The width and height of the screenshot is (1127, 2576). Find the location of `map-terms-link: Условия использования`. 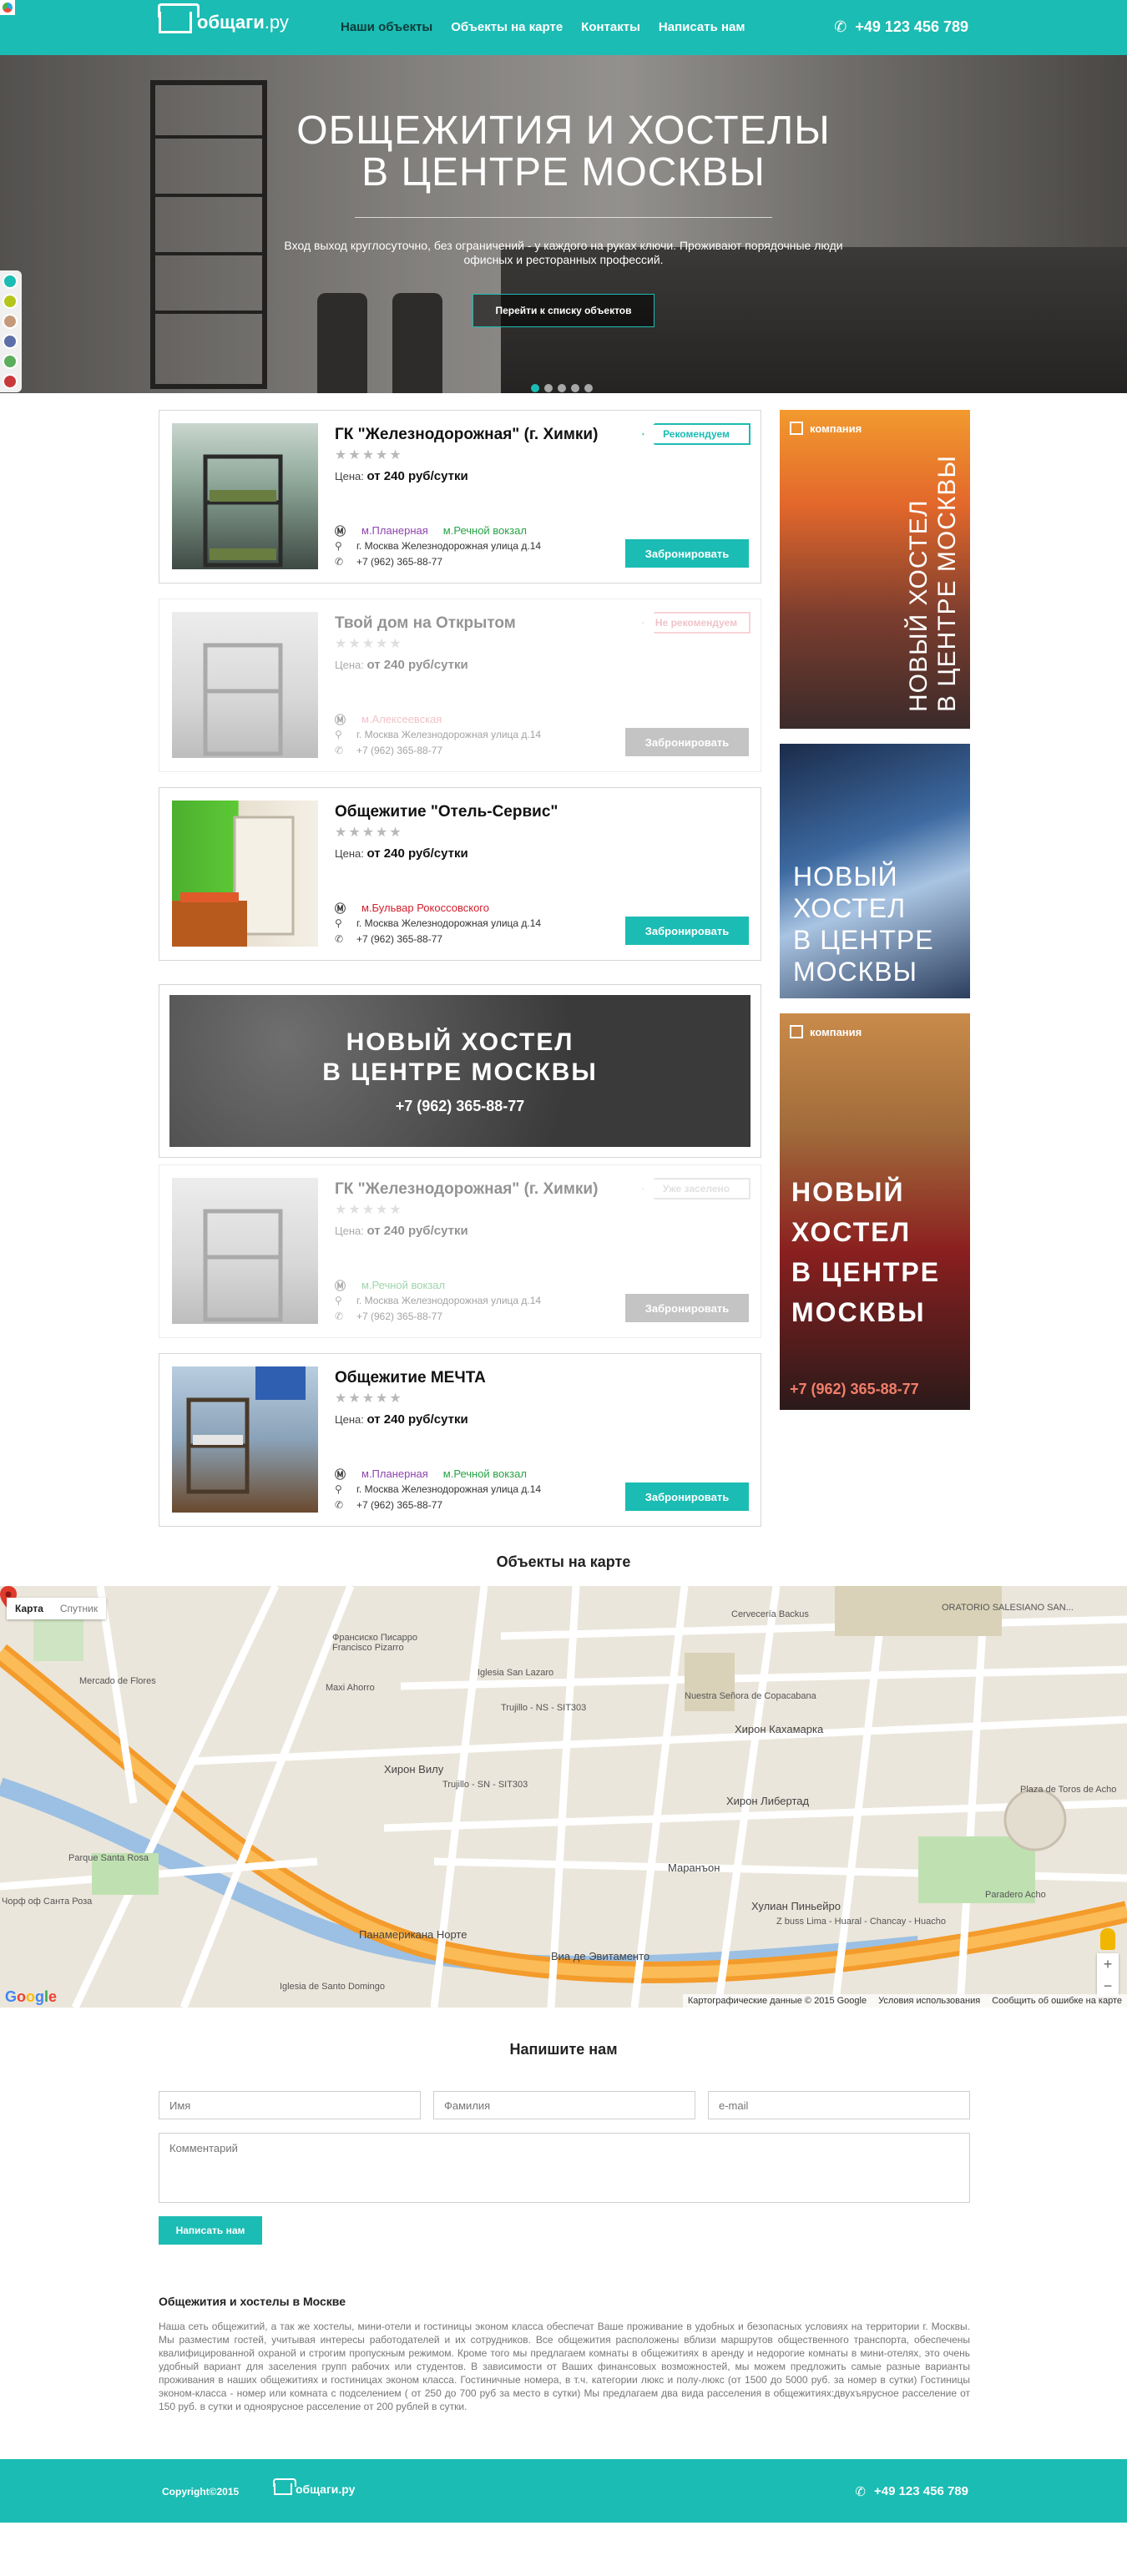

map-terms-link: Условия использования is located at coordinates (929, 2001).